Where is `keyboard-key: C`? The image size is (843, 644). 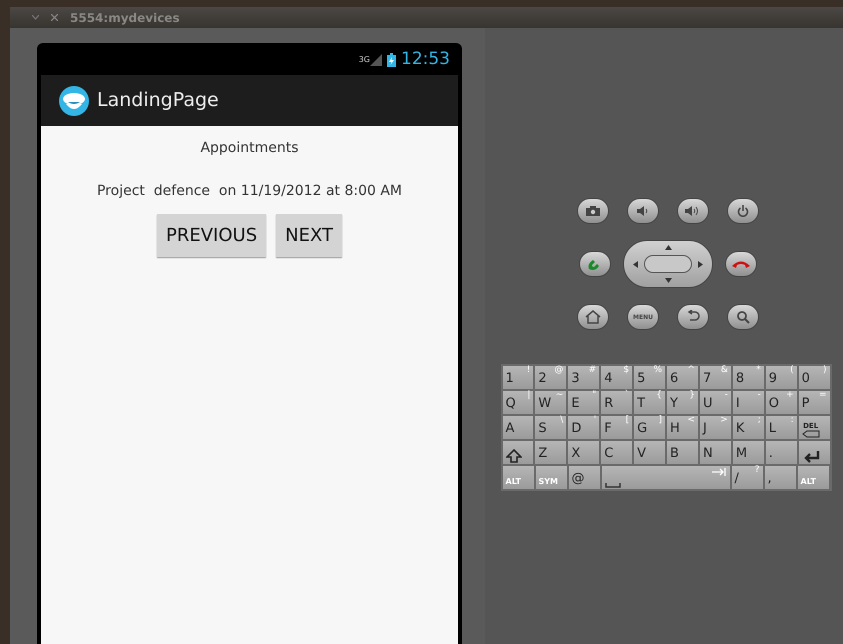 keyboard-key: C is located at coordinates (616, 452).